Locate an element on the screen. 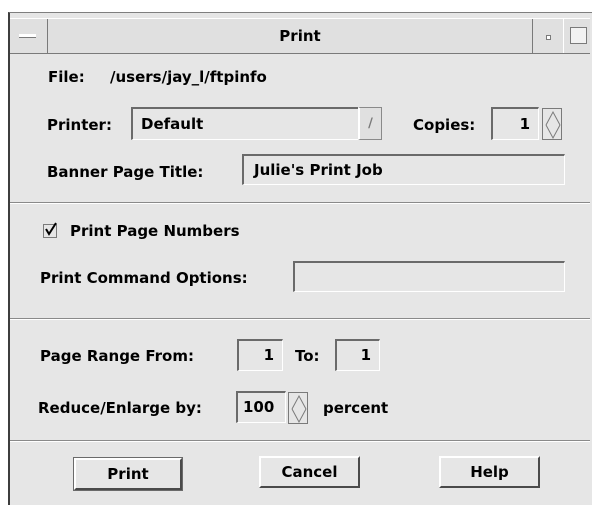 The image size is (593, 510). page-range-from-input: 1 is located at coordinates (260, 355).